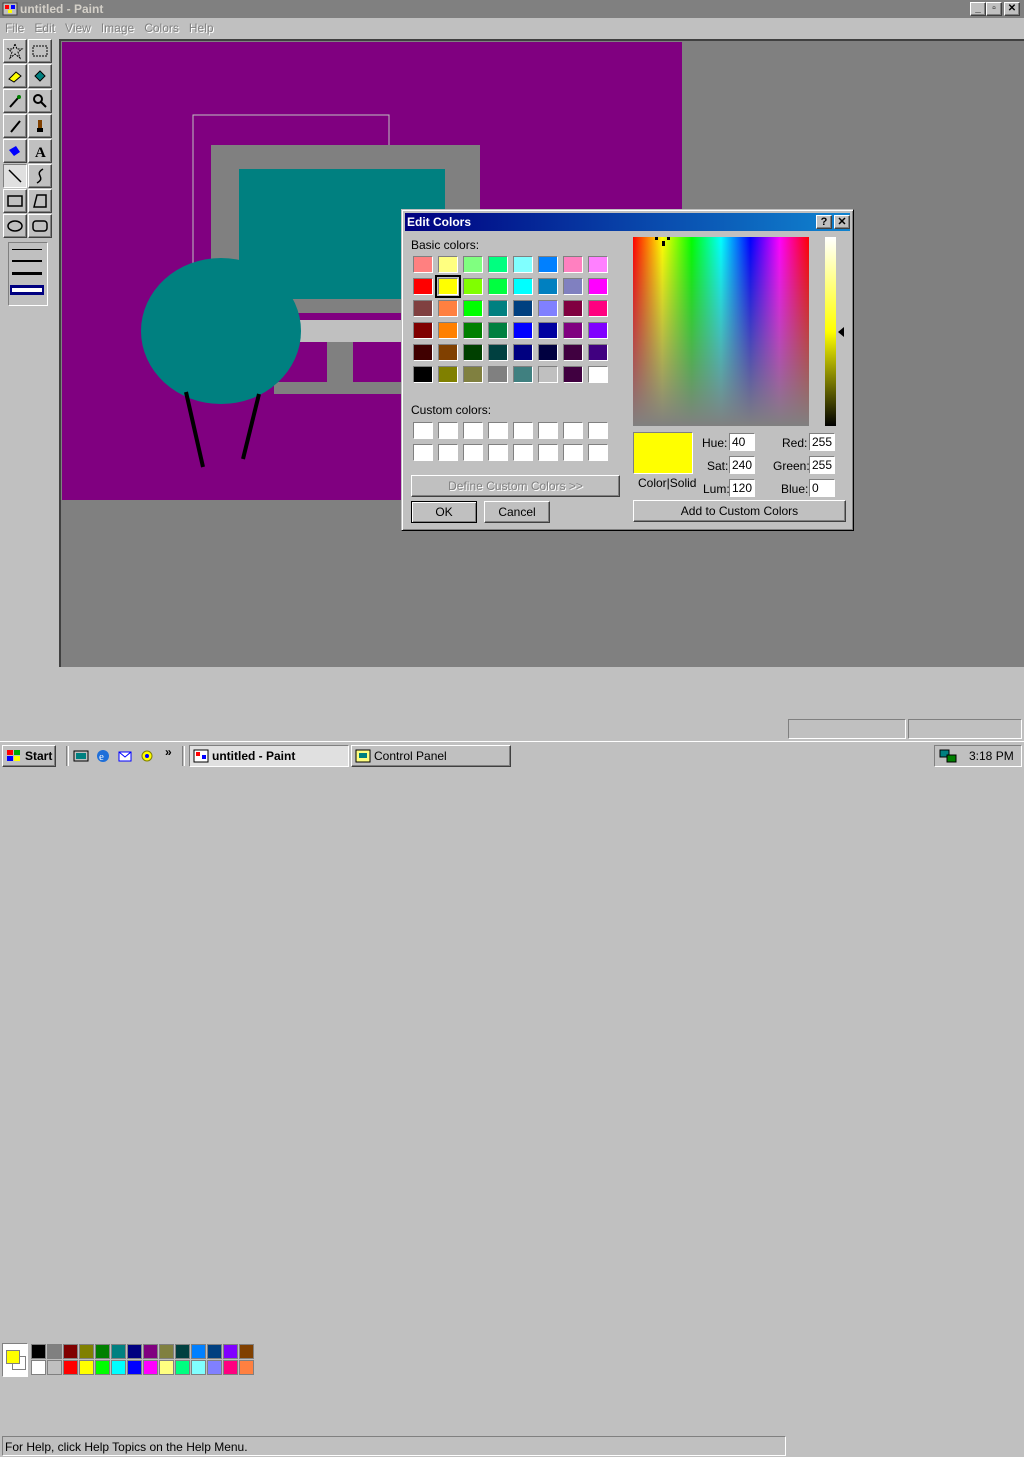  What do you see at coordinates (81, 756) in the screenshot?
I see `show-desktop-icon` at bounding box center [81, 756].